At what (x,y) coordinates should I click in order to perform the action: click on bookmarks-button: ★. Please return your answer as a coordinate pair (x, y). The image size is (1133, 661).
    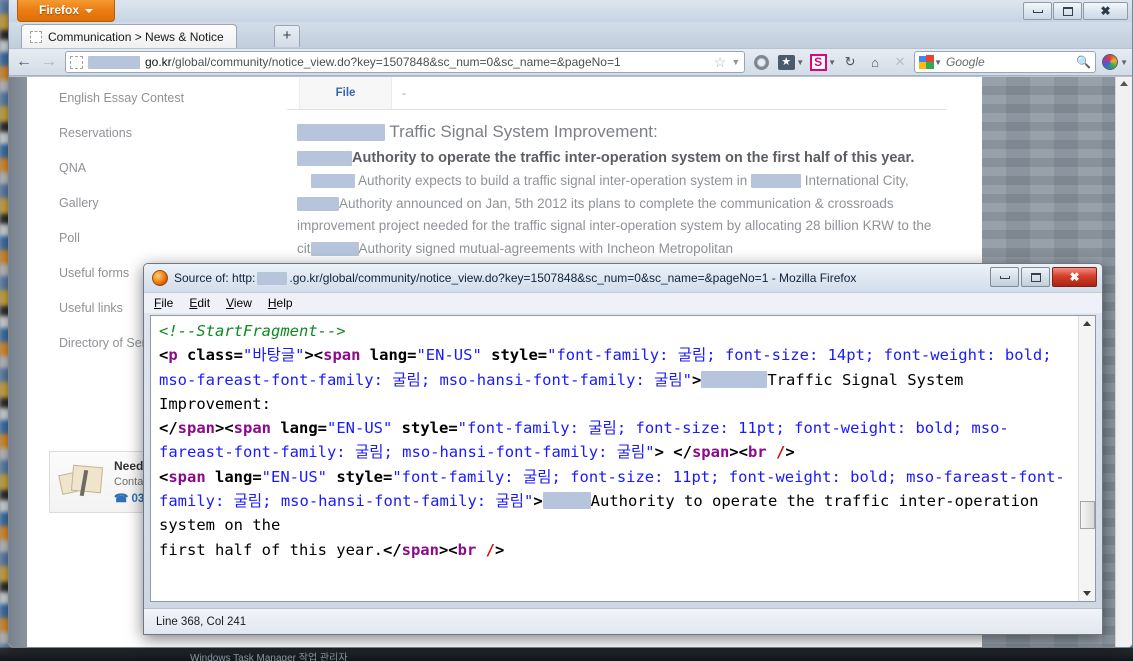
    Looking at the image, I should click on (786, 62).